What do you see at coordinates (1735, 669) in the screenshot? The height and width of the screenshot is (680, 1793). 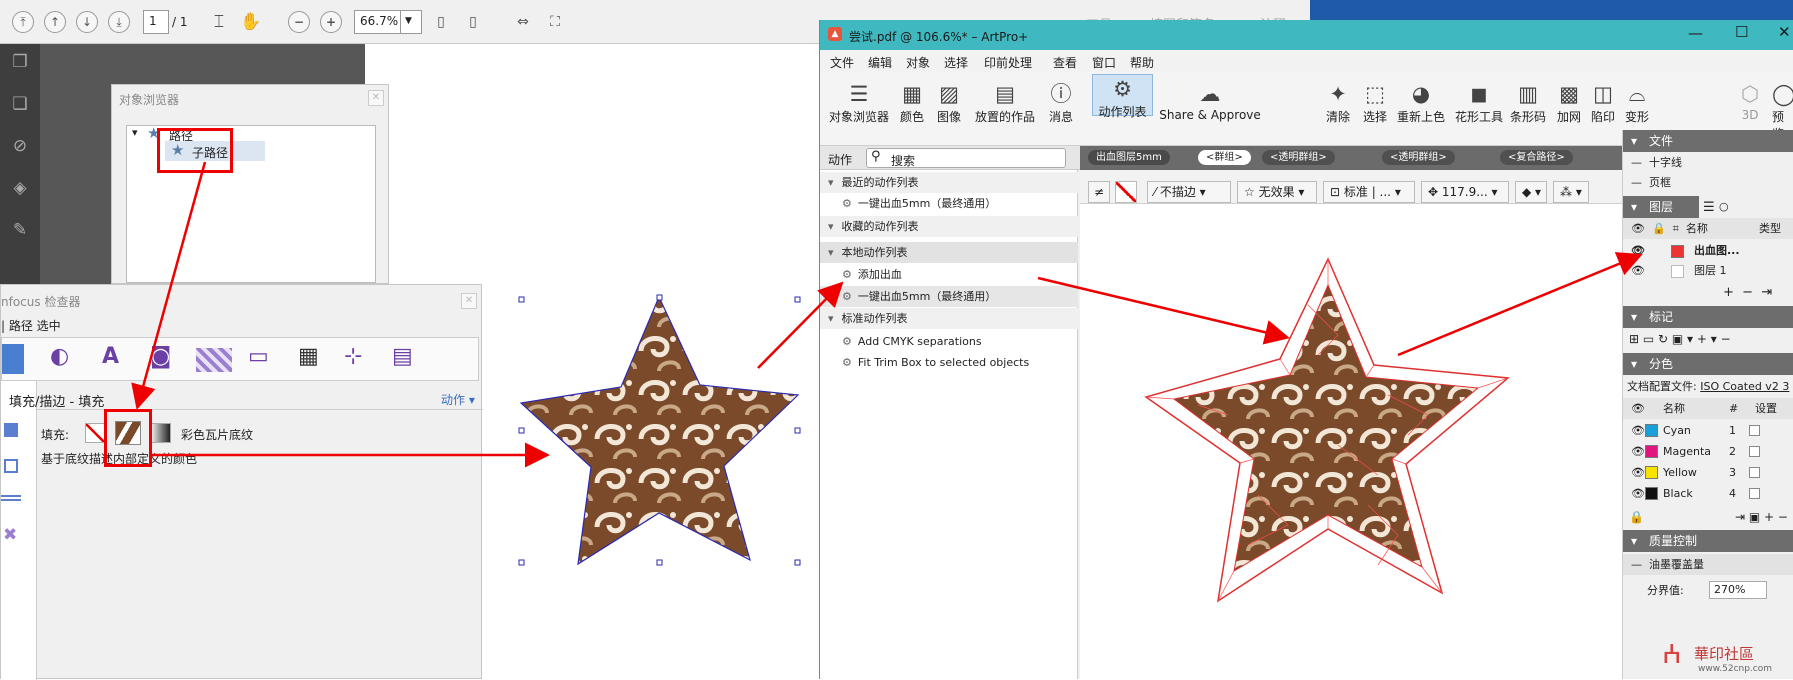 I see `watermark-url: www.52cnp.com` at bounding box center [1735, 669].